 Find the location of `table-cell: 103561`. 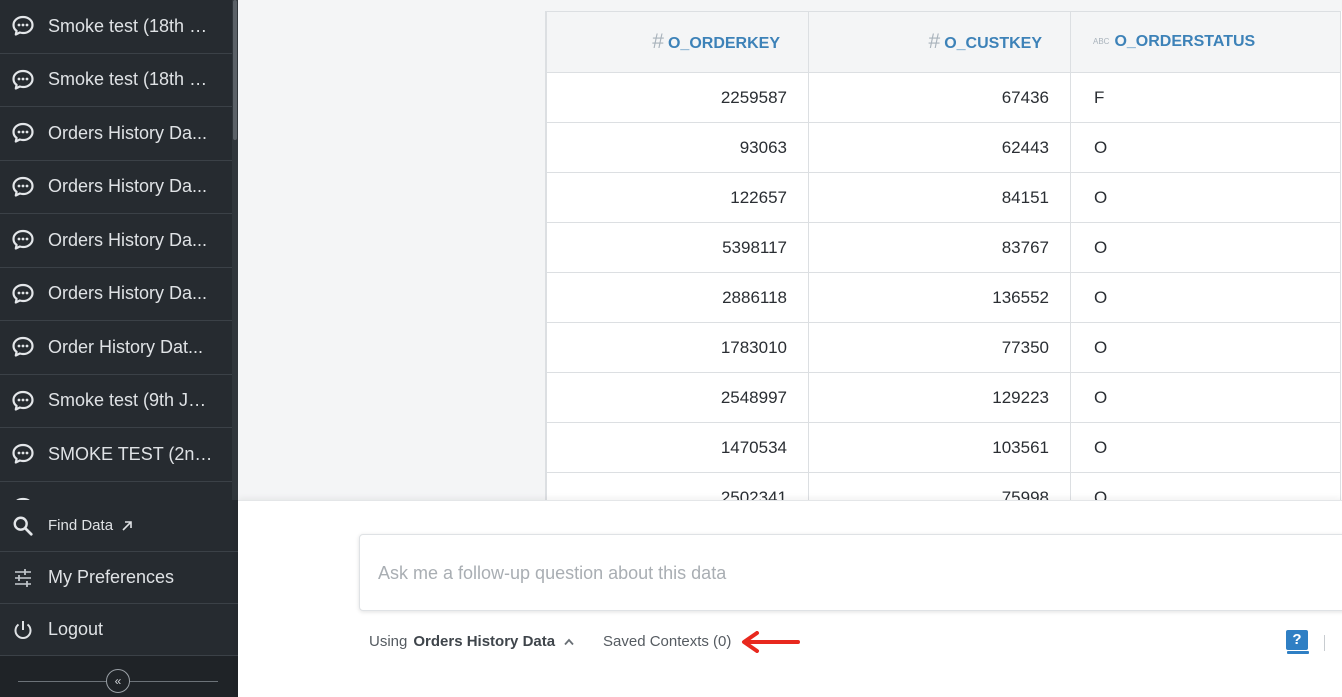

table-cell: 103561 is located at coordinates (939, 447).